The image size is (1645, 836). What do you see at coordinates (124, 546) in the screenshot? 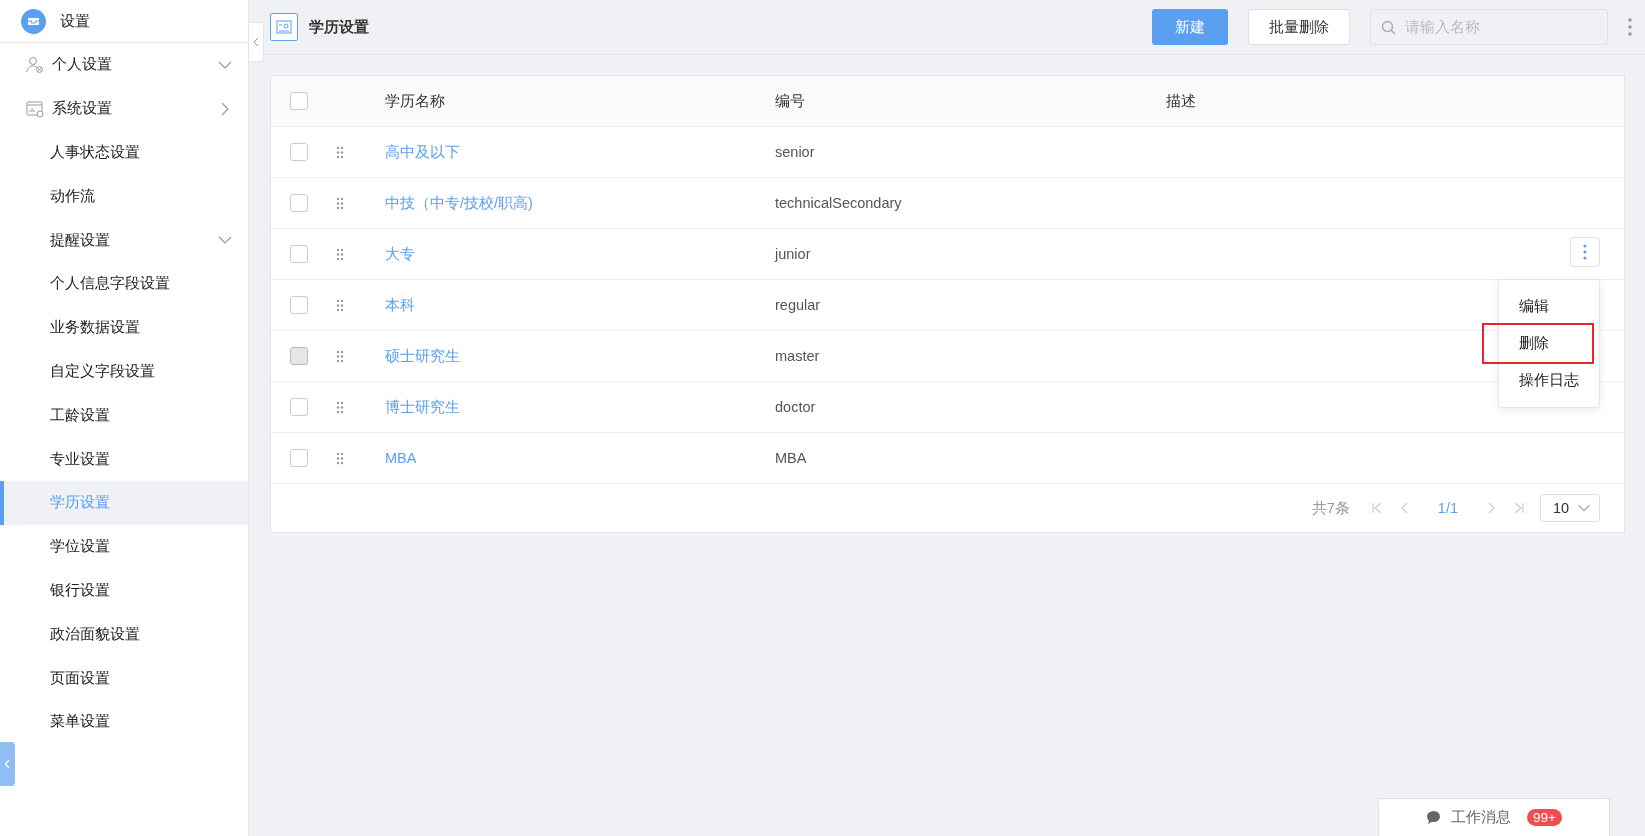
I see `sidebar-item: 学位设置` at bounding box center [124, 546].